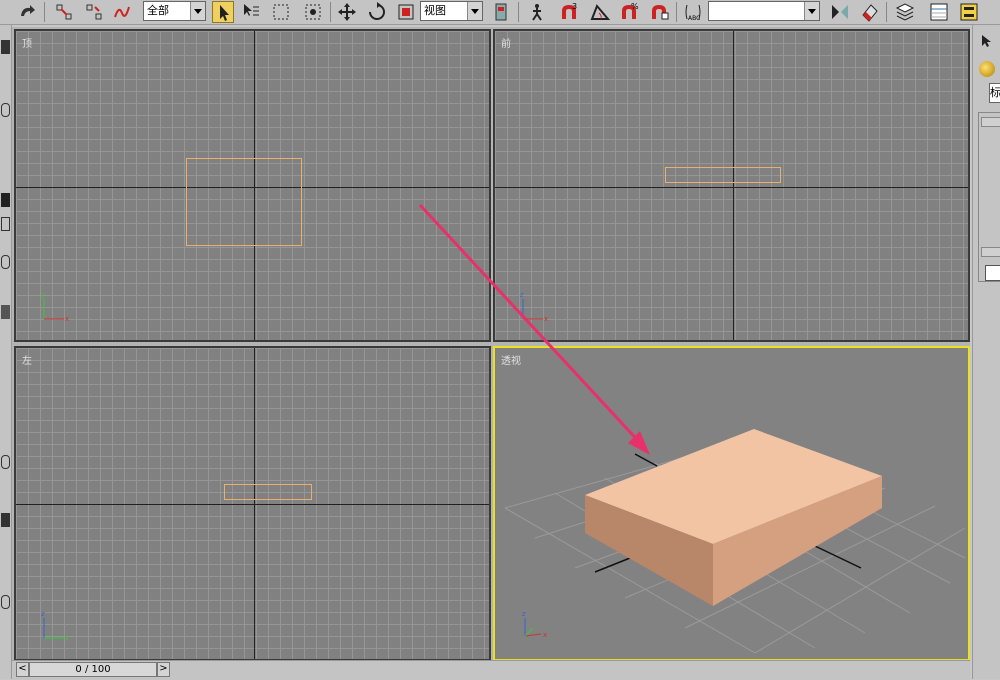  Describe the element at coordinates (6, 352) in the screenshot. I see `left-tool-strip` at that location.